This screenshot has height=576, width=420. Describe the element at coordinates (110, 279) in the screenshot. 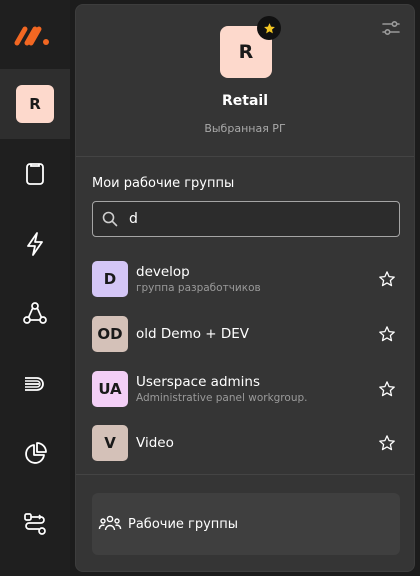

I see `group-avatar: D` at that location.